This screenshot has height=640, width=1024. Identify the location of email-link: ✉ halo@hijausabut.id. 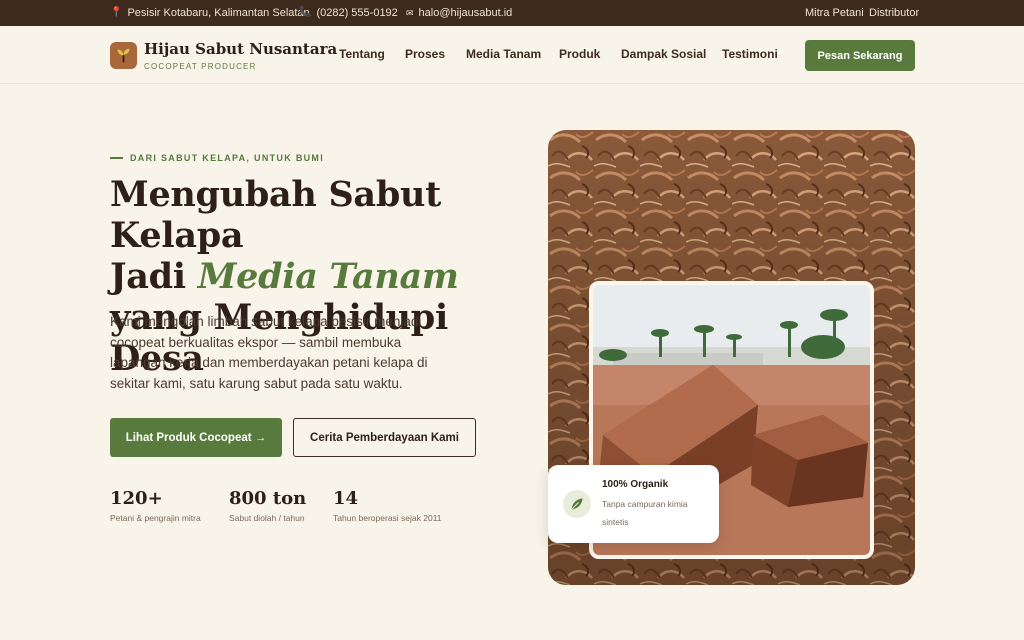
(459, 13).